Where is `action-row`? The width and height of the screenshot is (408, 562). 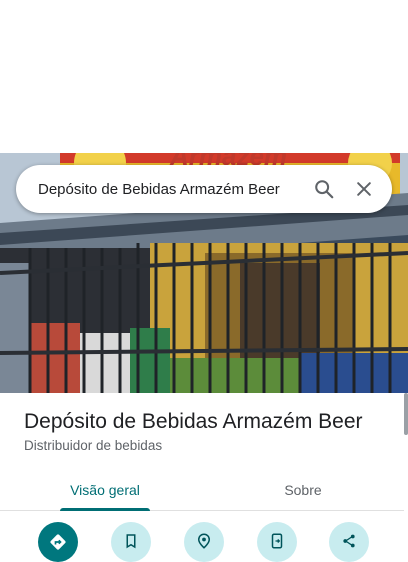
action-row is located at coordinates (202, 542).